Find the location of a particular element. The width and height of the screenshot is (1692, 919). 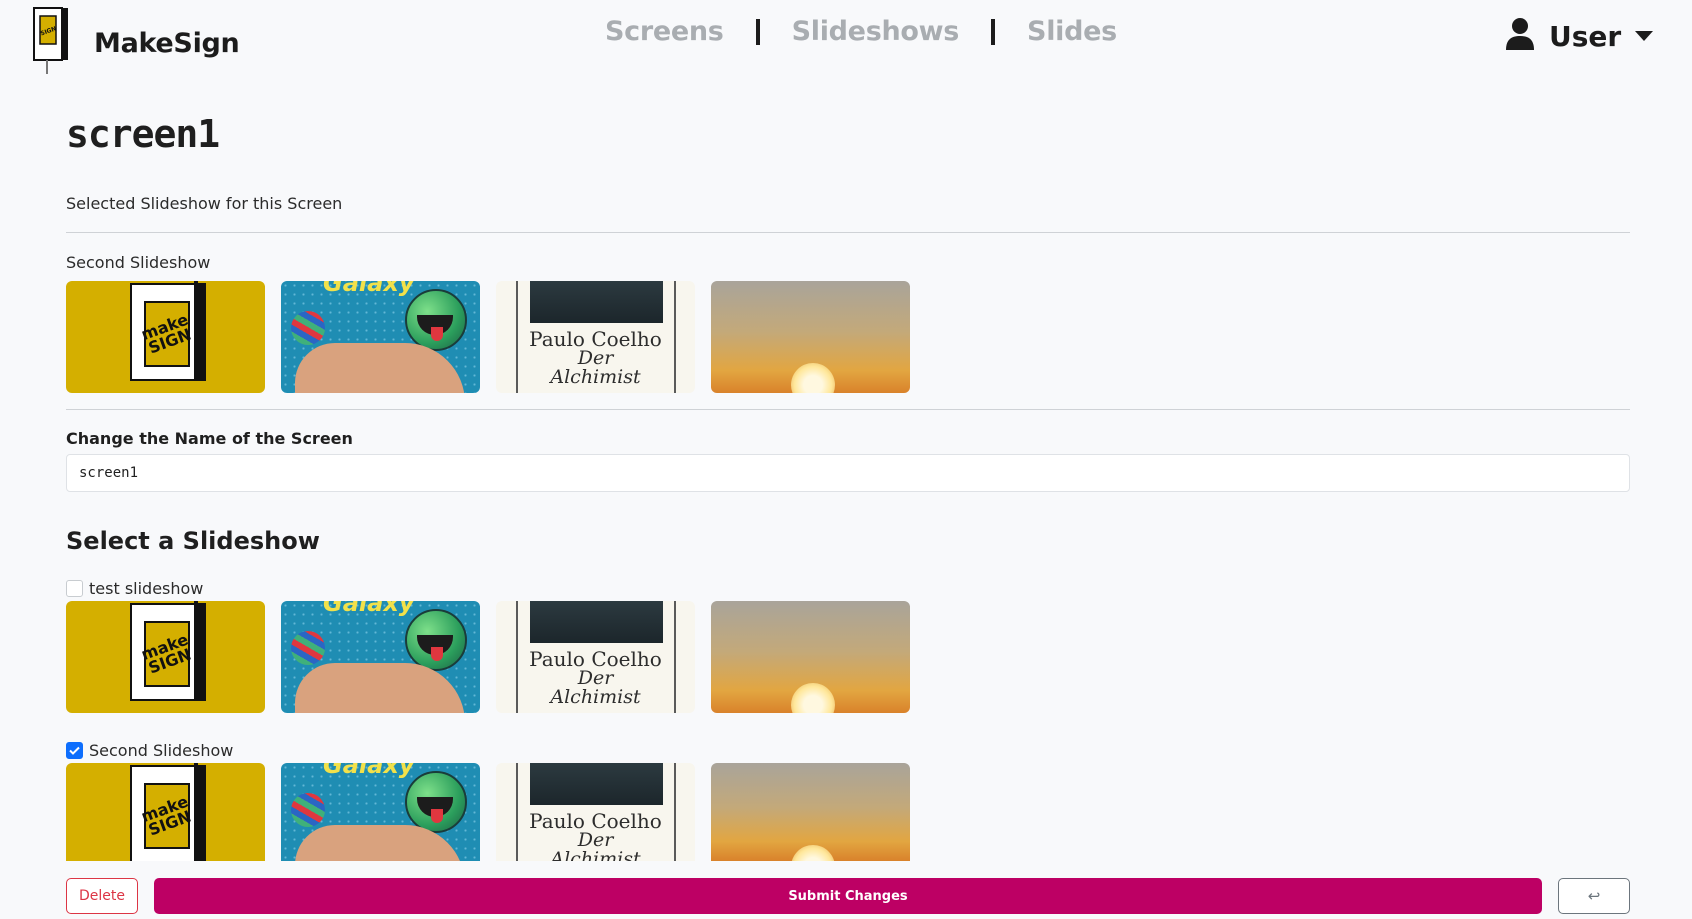

caret-down-icon is located at coordinates (1644, 36).